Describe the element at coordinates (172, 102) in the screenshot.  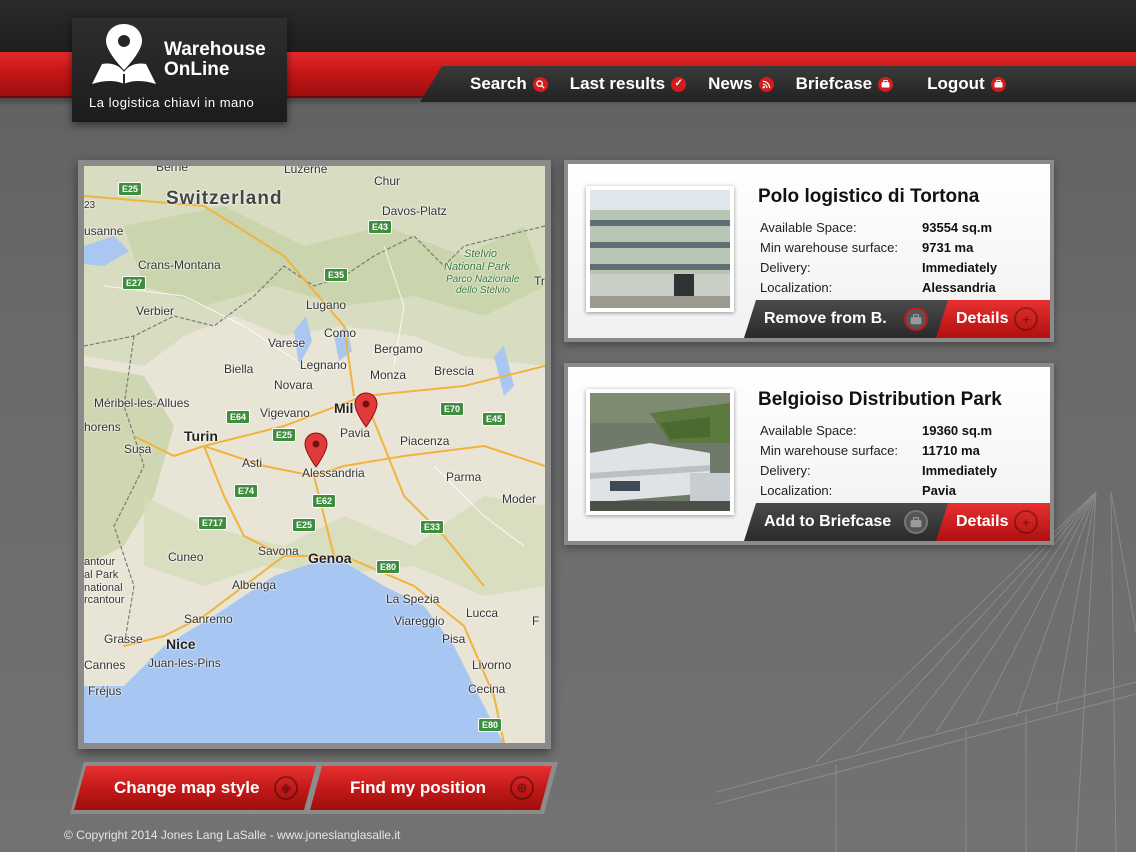
I see `brand-tagline: La logistica chiavi in mano` at that location.